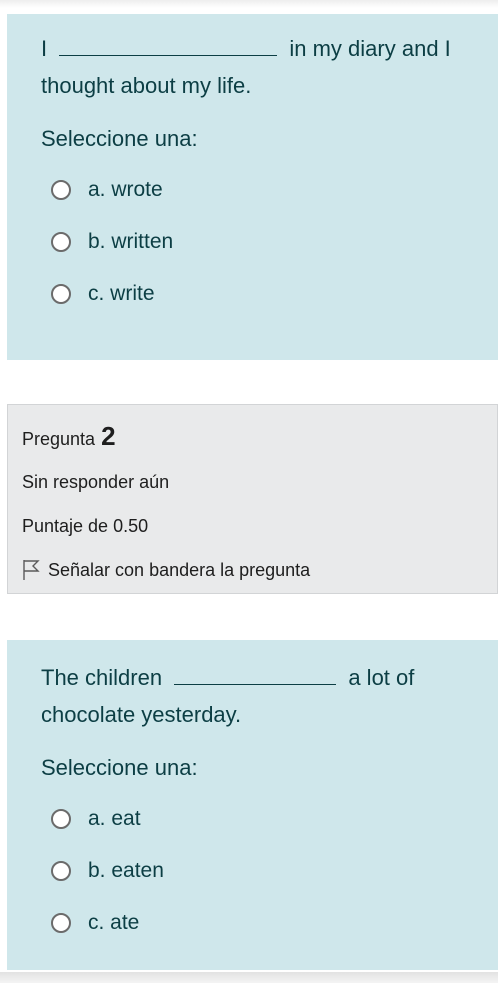 Image resolution: width=498 pixels, height=983 pixels. I want to click on question-1-text-before: I, so click(44, 48).